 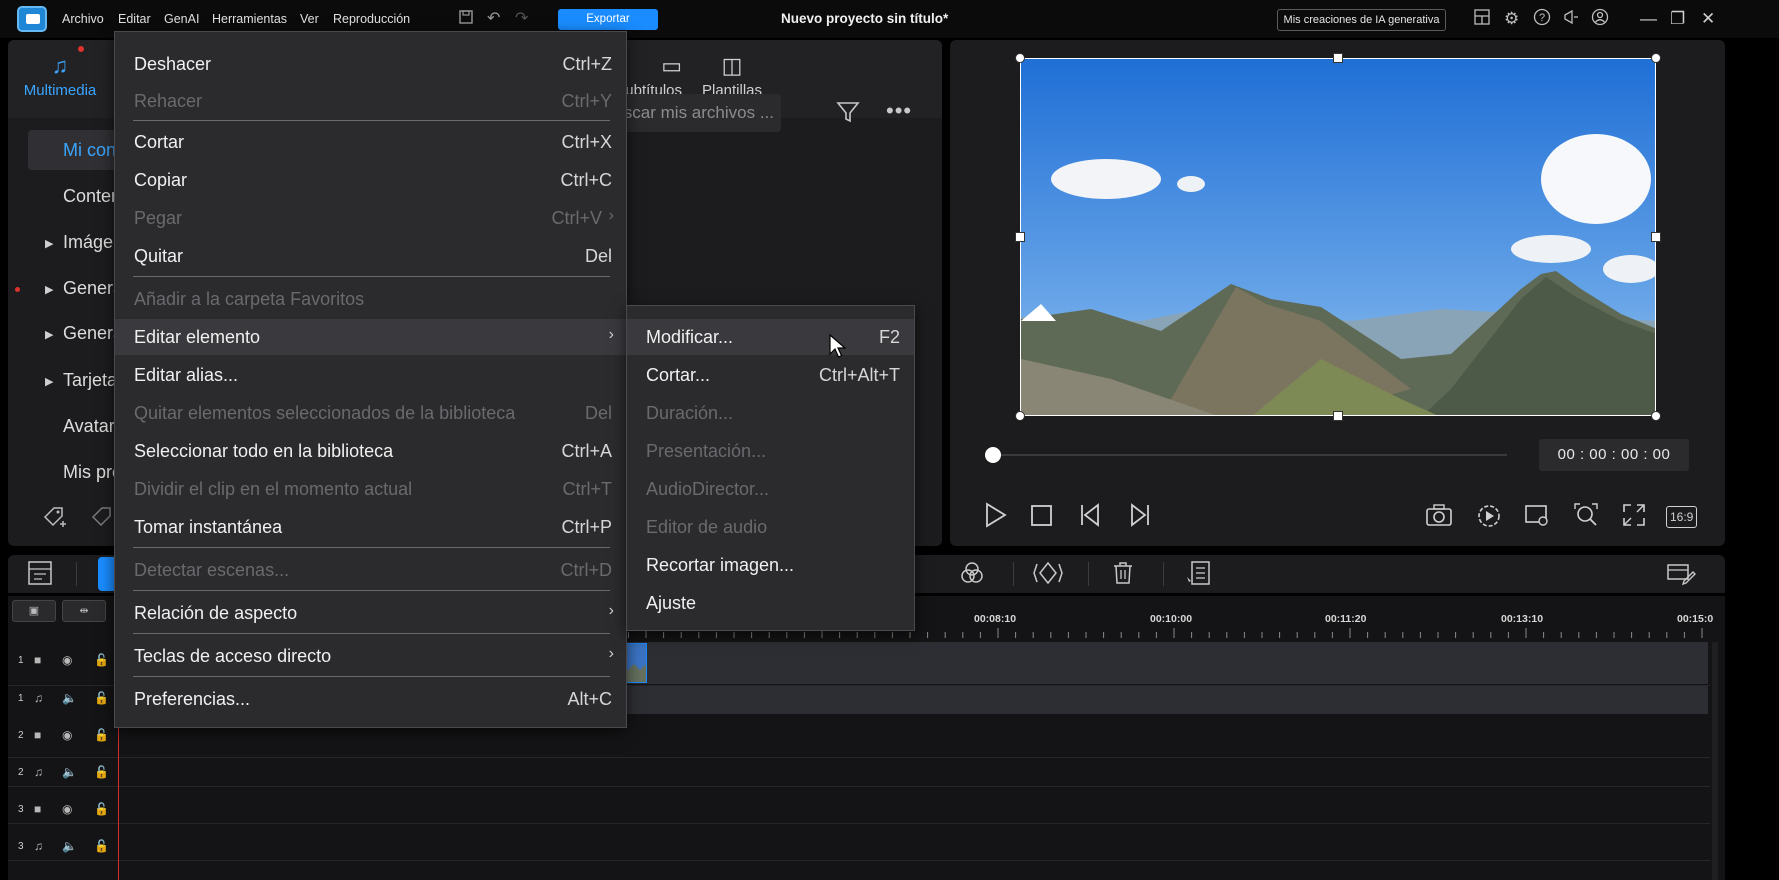 I want to click on preview-scrubber-knob, so click(x=993, y=455).